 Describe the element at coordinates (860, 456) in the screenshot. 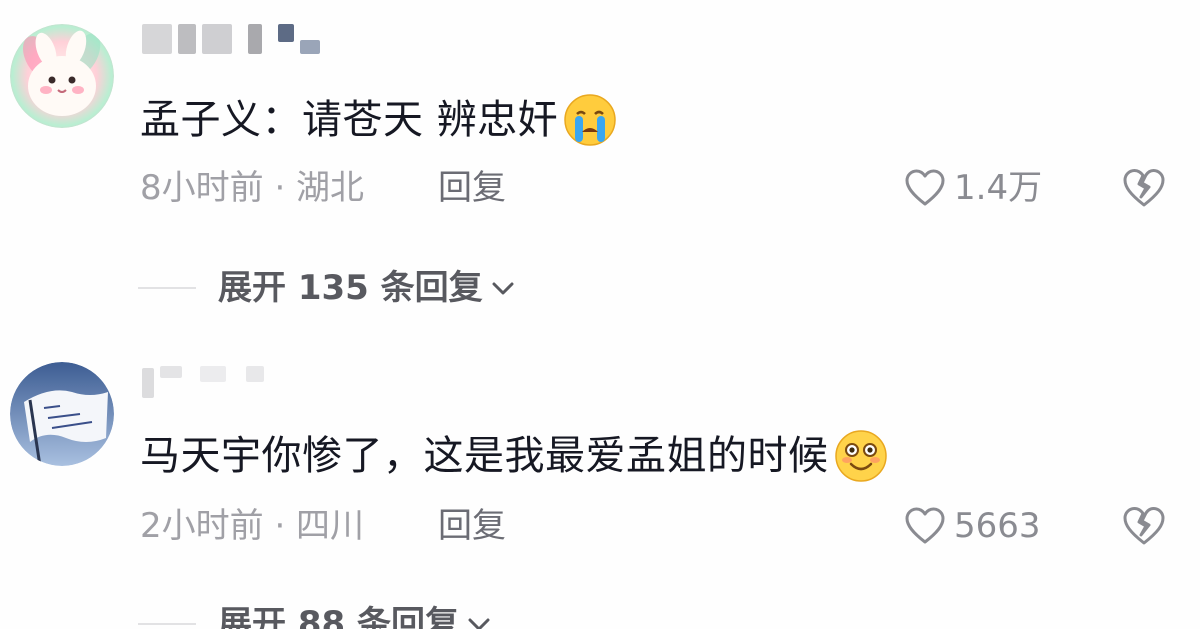

I see `smiling-face-emoji` at that location.